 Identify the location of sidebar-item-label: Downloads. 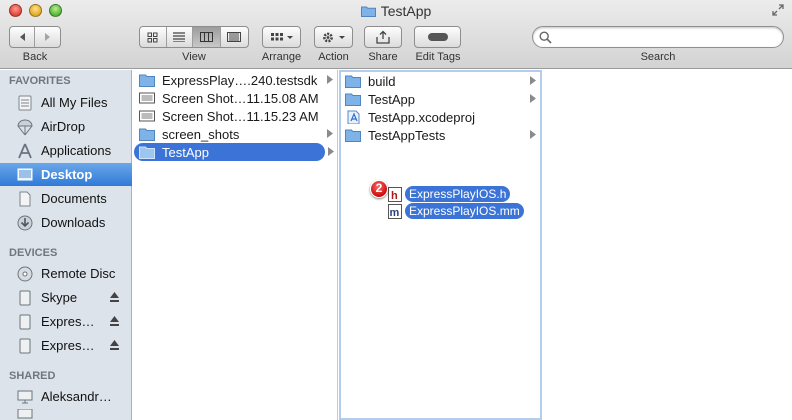
(73, 222).